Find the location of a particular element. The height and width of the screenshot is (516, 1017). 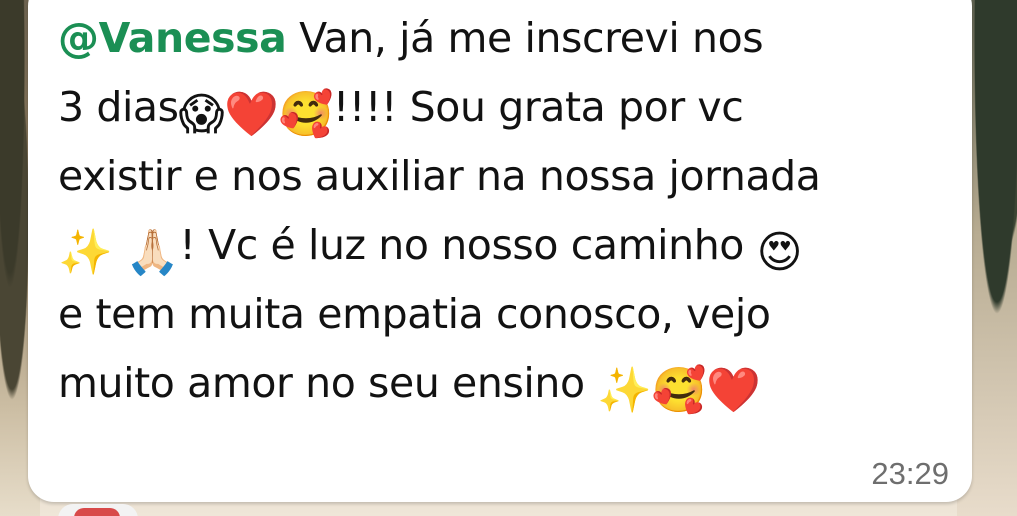

screaming-face-icon: 😱 is located at coordinates (201, 114).